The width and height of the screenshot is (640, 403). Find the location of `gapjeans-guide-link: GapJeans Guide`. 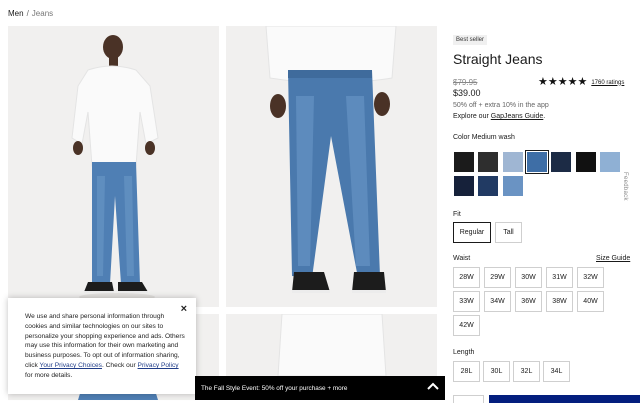

gapjeans-guide-link: GapJeans Guide is located at coordinates (517, 116).